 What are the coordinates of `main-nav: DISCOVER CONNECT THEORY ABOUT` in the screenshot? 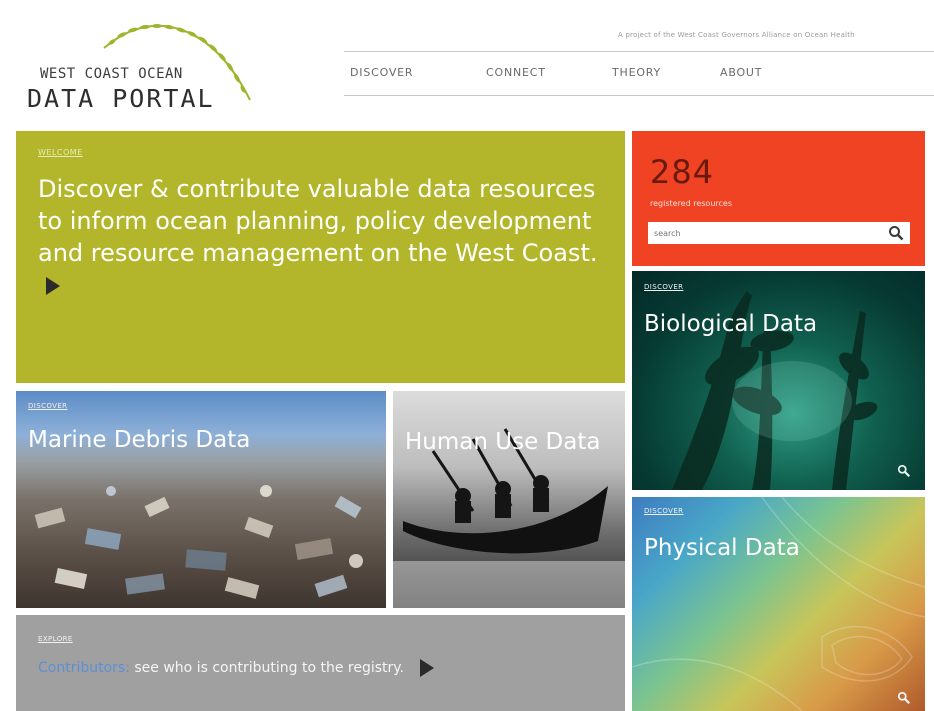 It's located at (639, 73).